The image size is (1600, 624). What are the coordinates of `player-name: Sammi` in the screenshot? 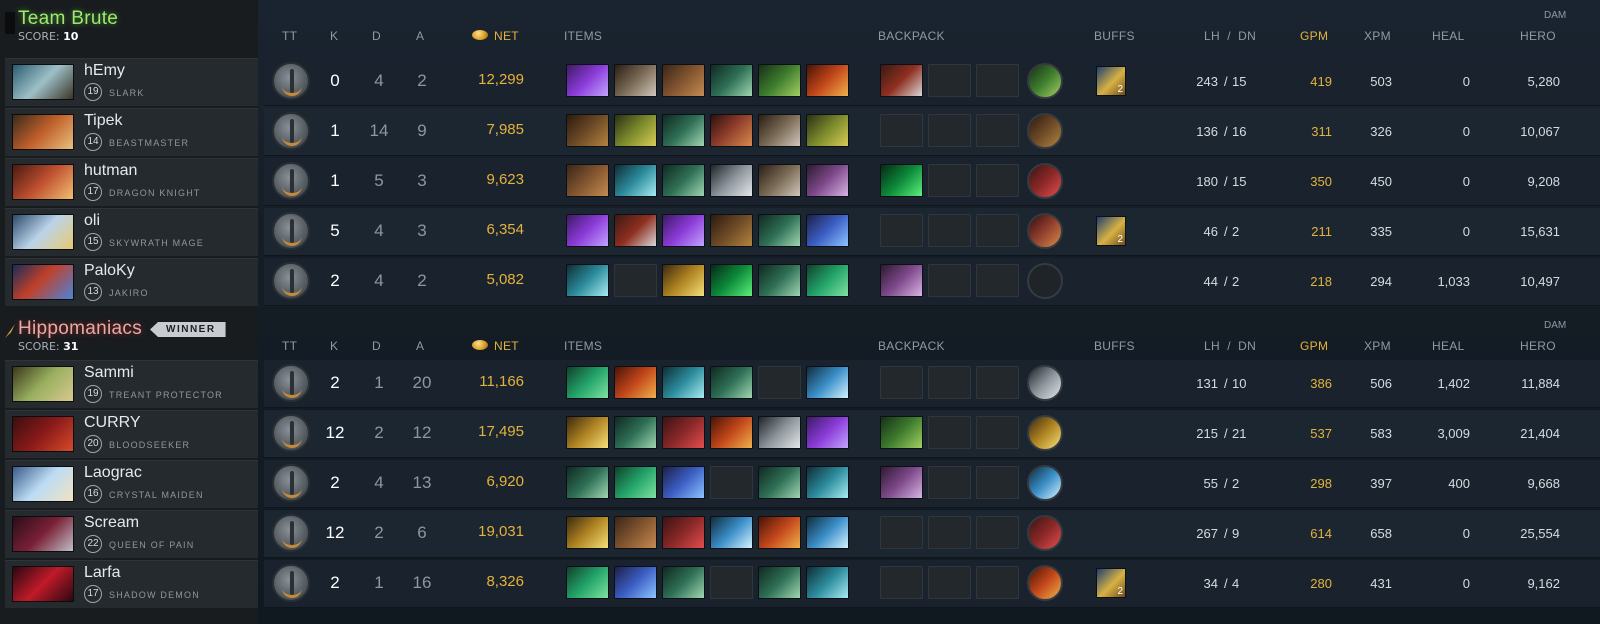 It's located at (109, 373).